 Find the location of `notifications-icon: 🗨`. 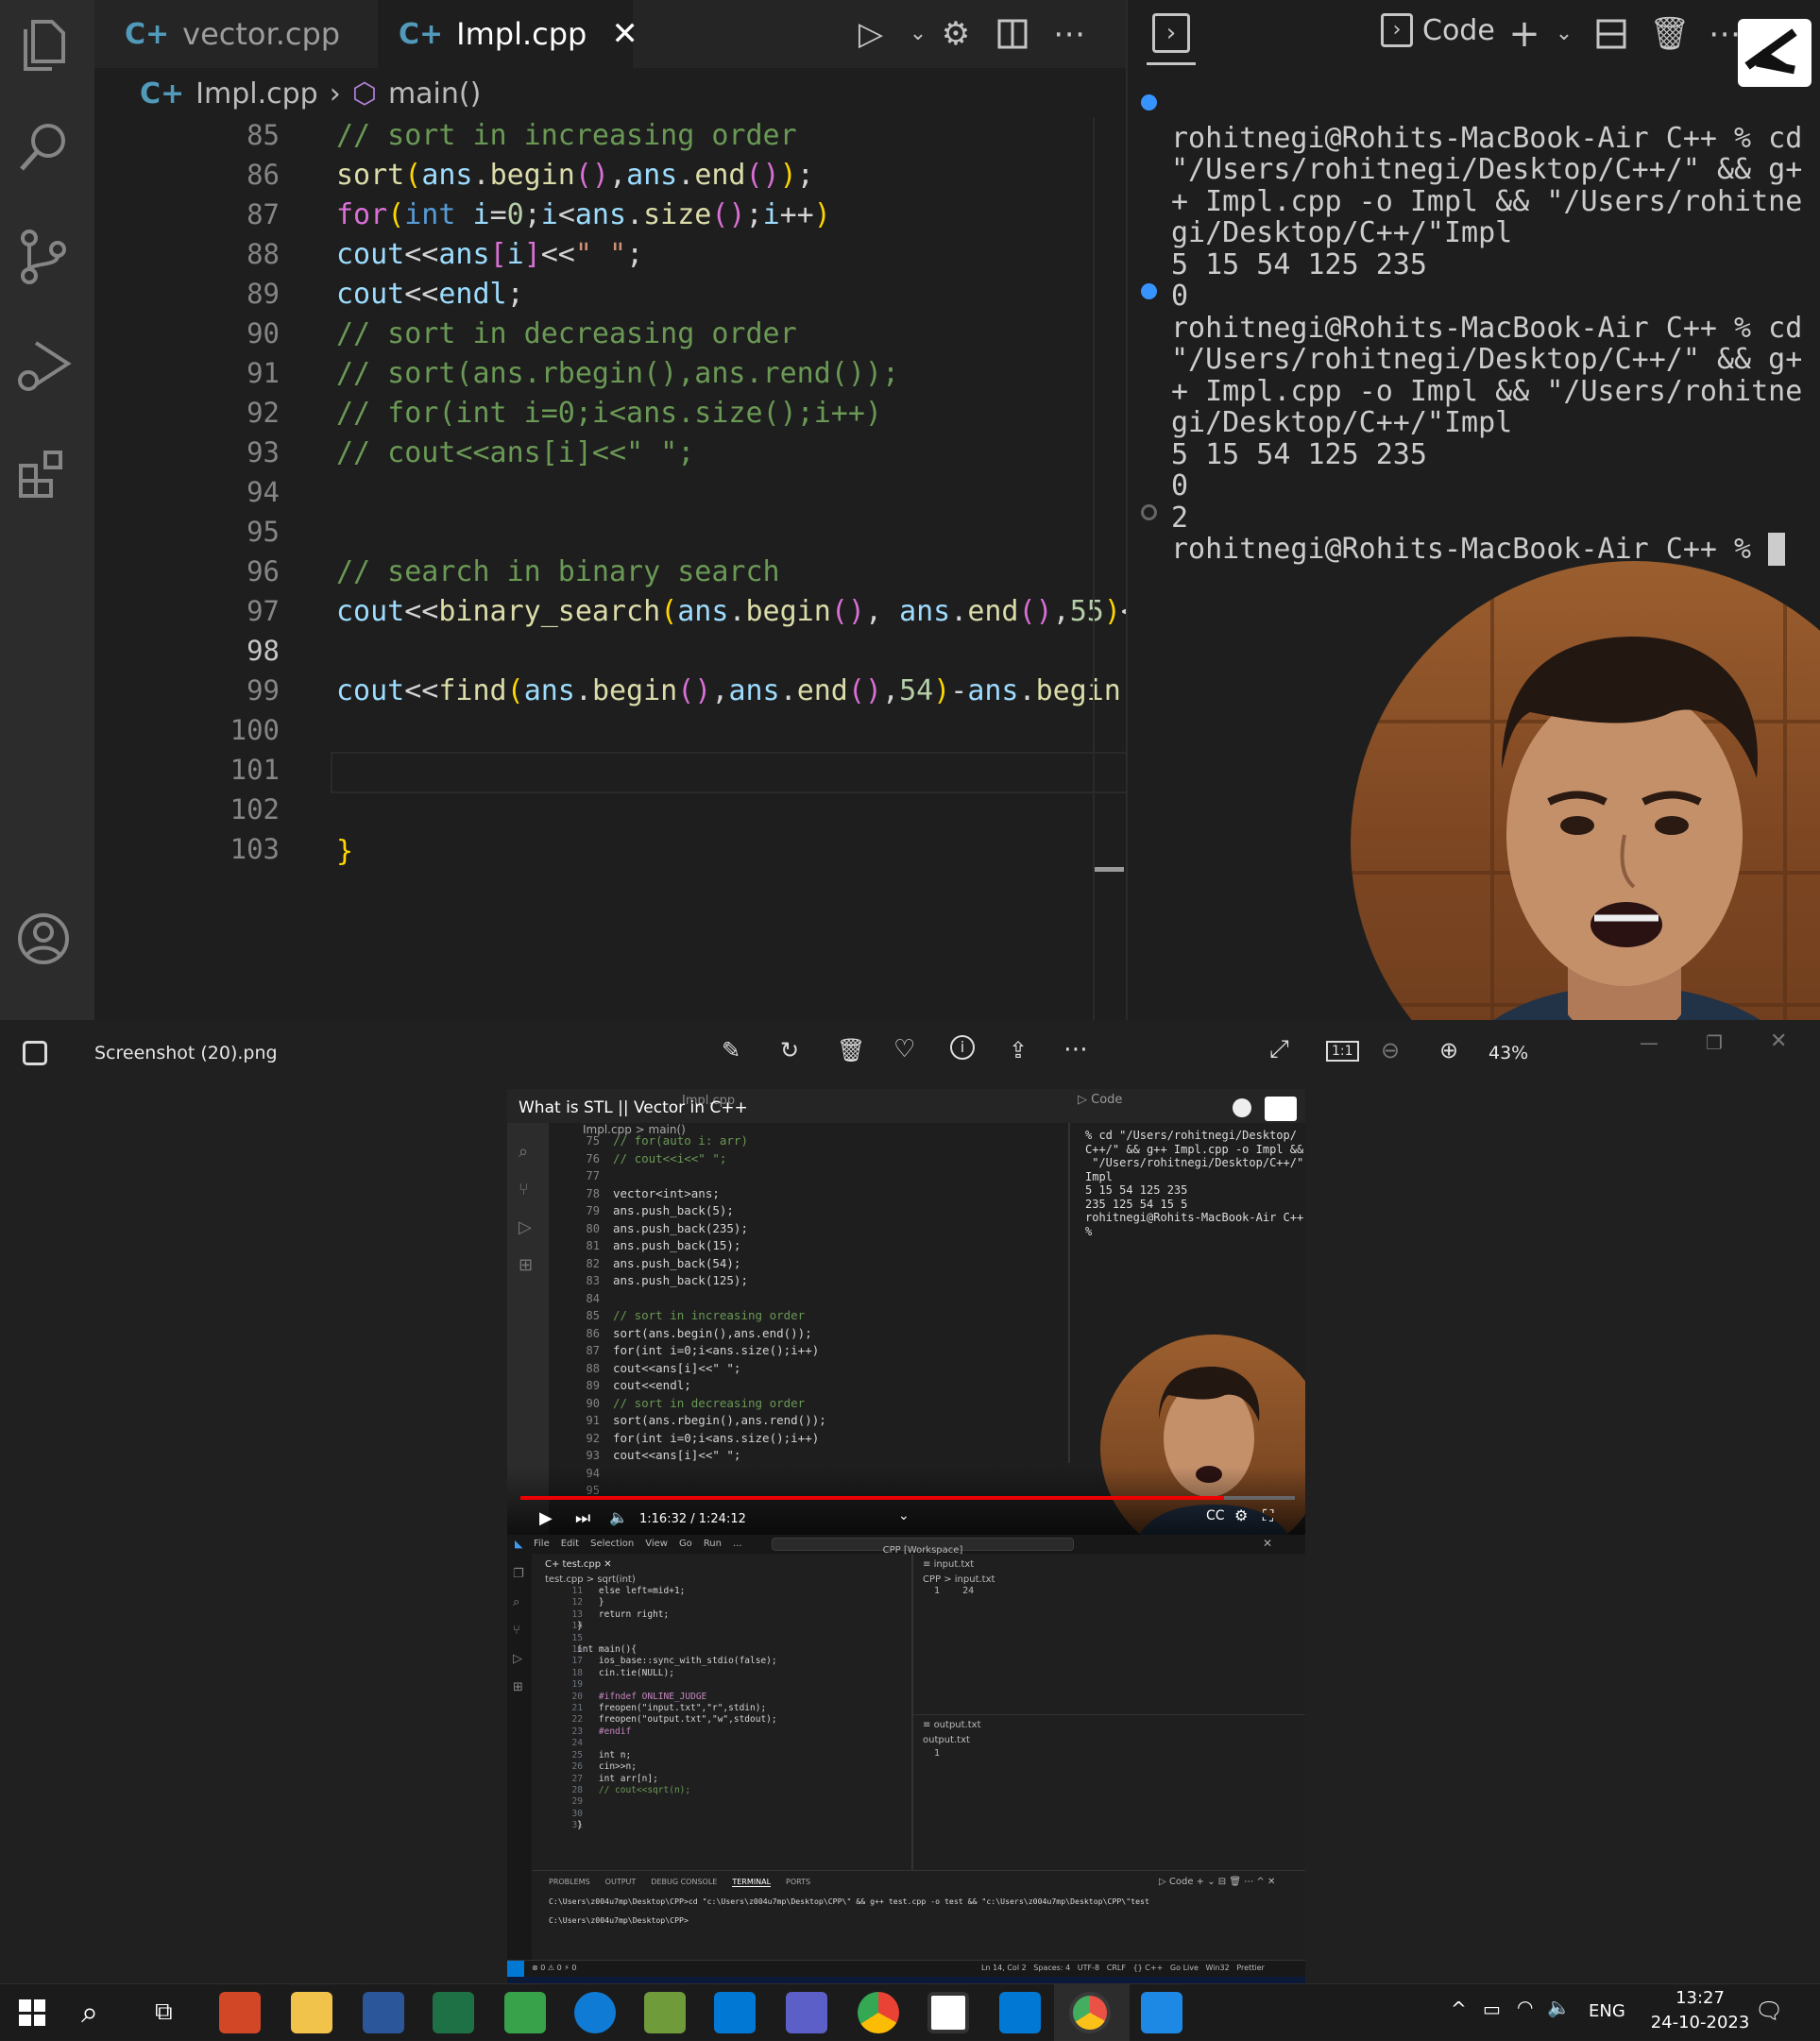

notifications-icon: 🗨 is located at coordinates (1769, 2011).